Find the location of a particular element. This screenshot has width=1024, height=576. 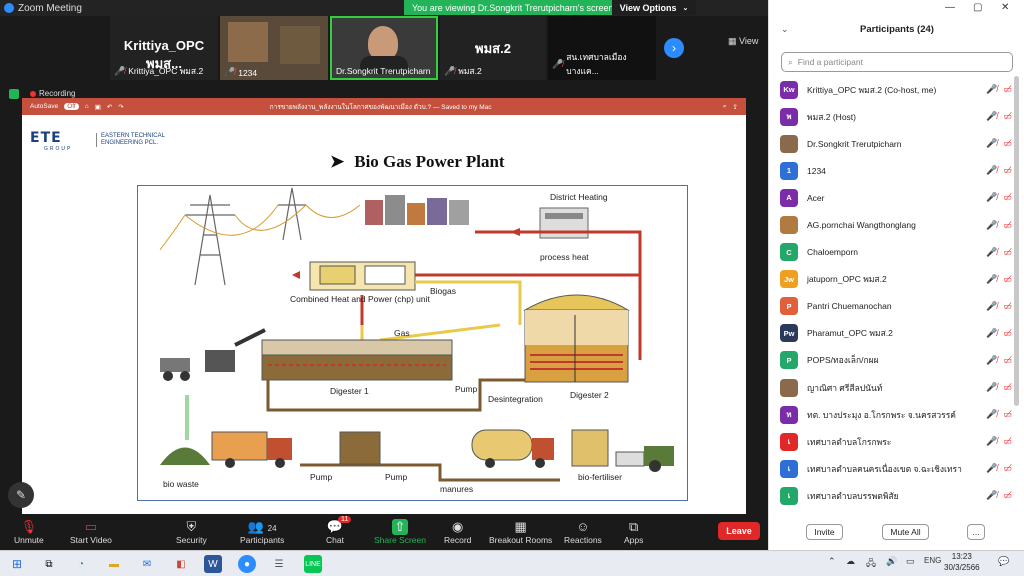

participant-name: Acer is located at coordinates (816, 197).